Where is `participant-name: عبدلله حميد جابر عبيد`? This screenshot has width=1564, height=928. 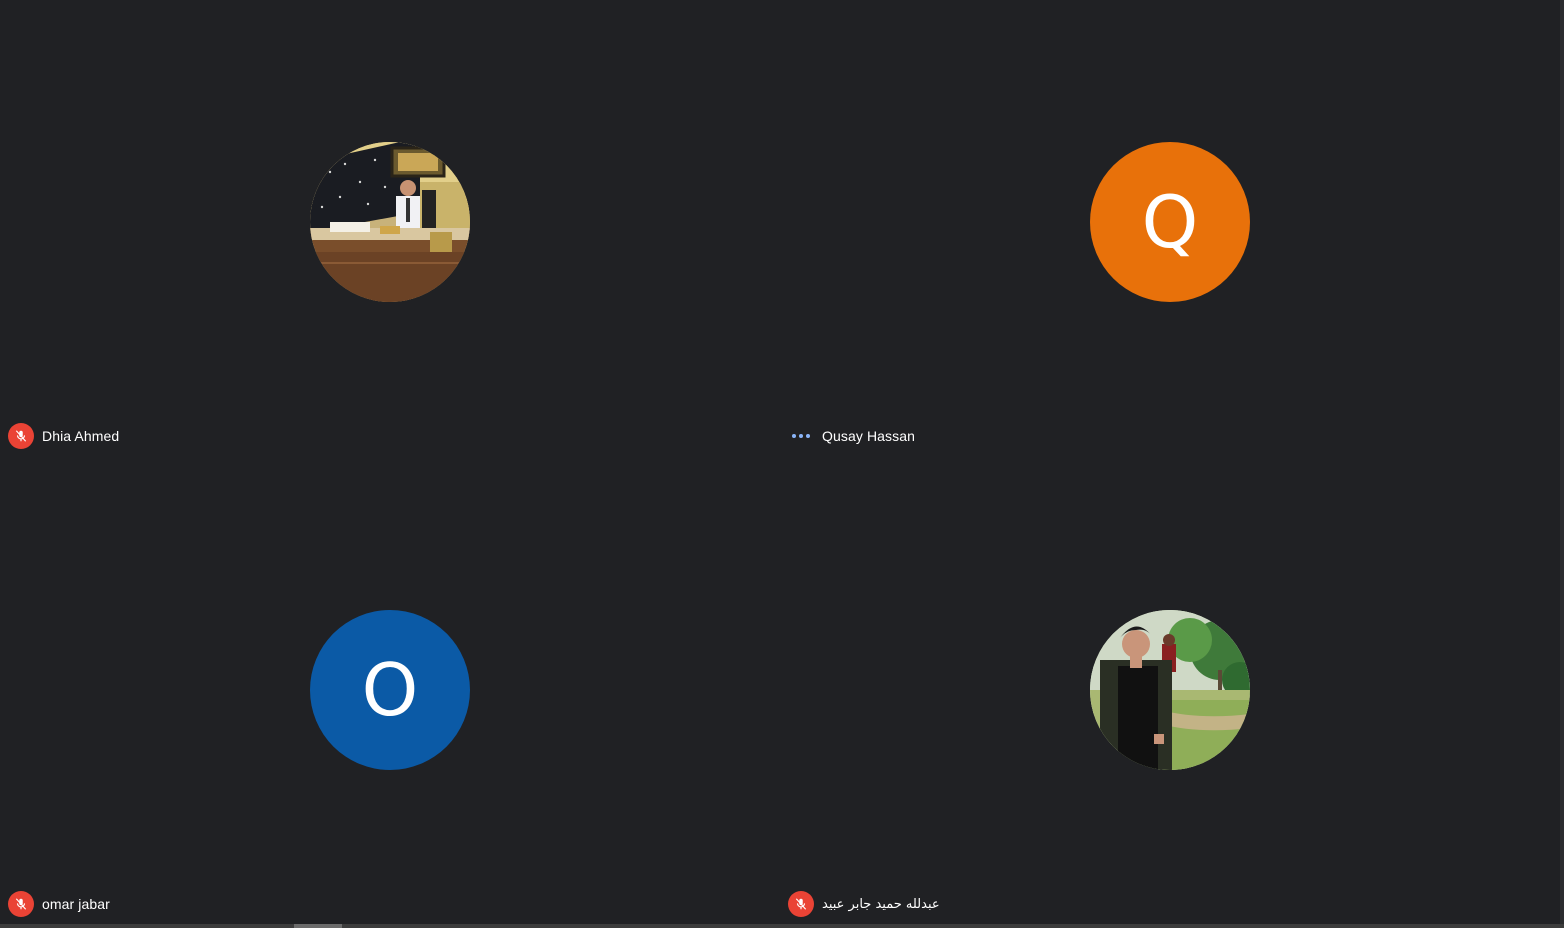
participant-name: عبدلله حميد جابر عبيد is located at coordinates (881, 904).